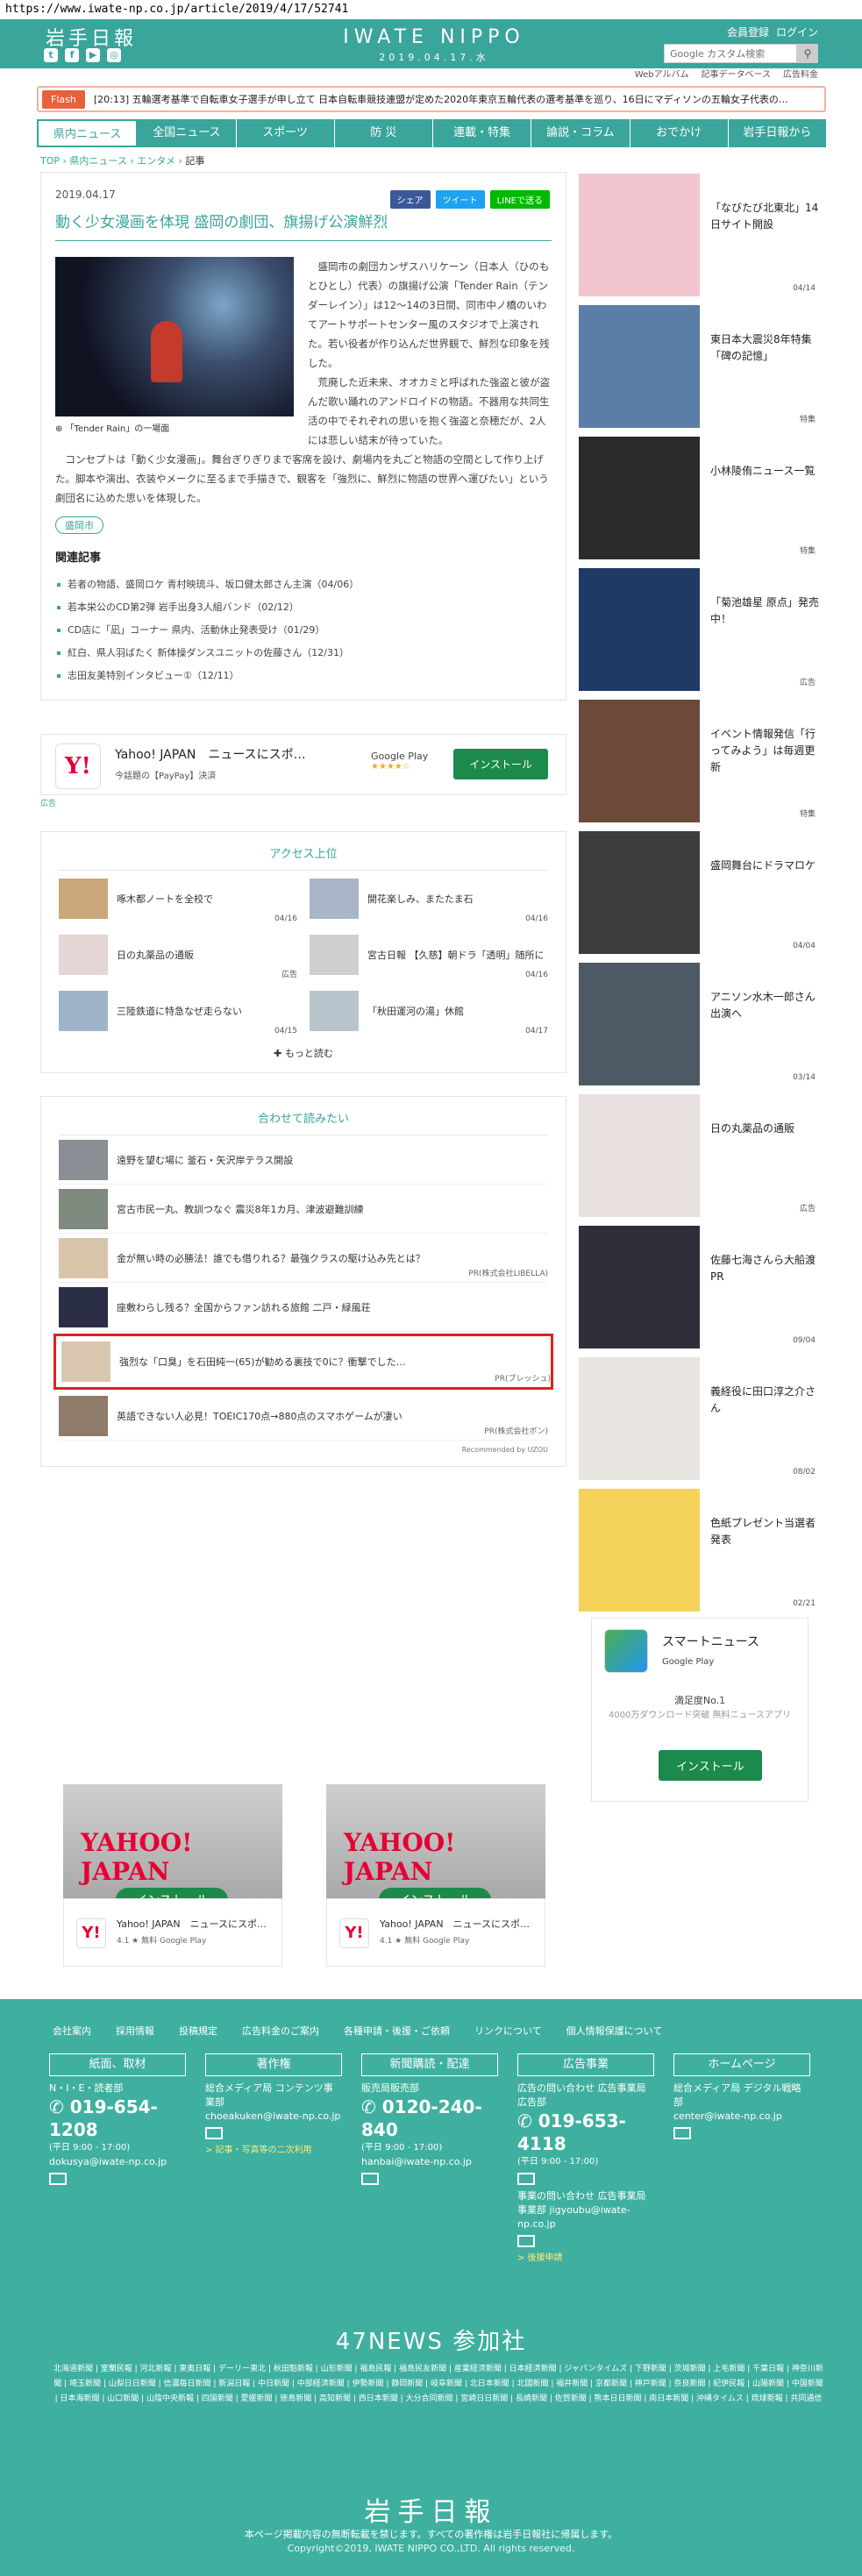 This screenshot has height=2576, width=862. What do you see at coordinates (434, 57) in the screenshot?
I see `header-date: 2019.04.17.水` at bounding box center [434, 57].